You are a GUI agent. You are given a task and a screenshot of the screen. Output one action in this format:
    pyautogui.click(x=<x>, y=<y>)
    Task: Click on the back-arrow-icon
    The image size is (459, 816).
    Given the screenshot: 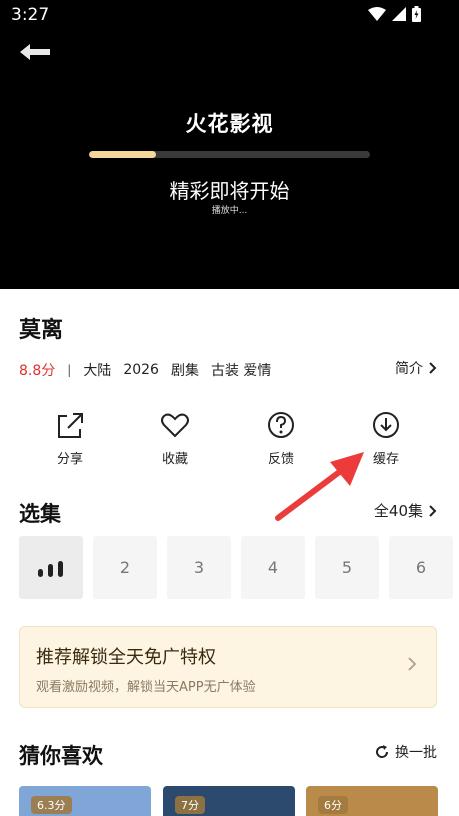 What is the action you would take?
    pyautogui.click(x=35, y=52)
    